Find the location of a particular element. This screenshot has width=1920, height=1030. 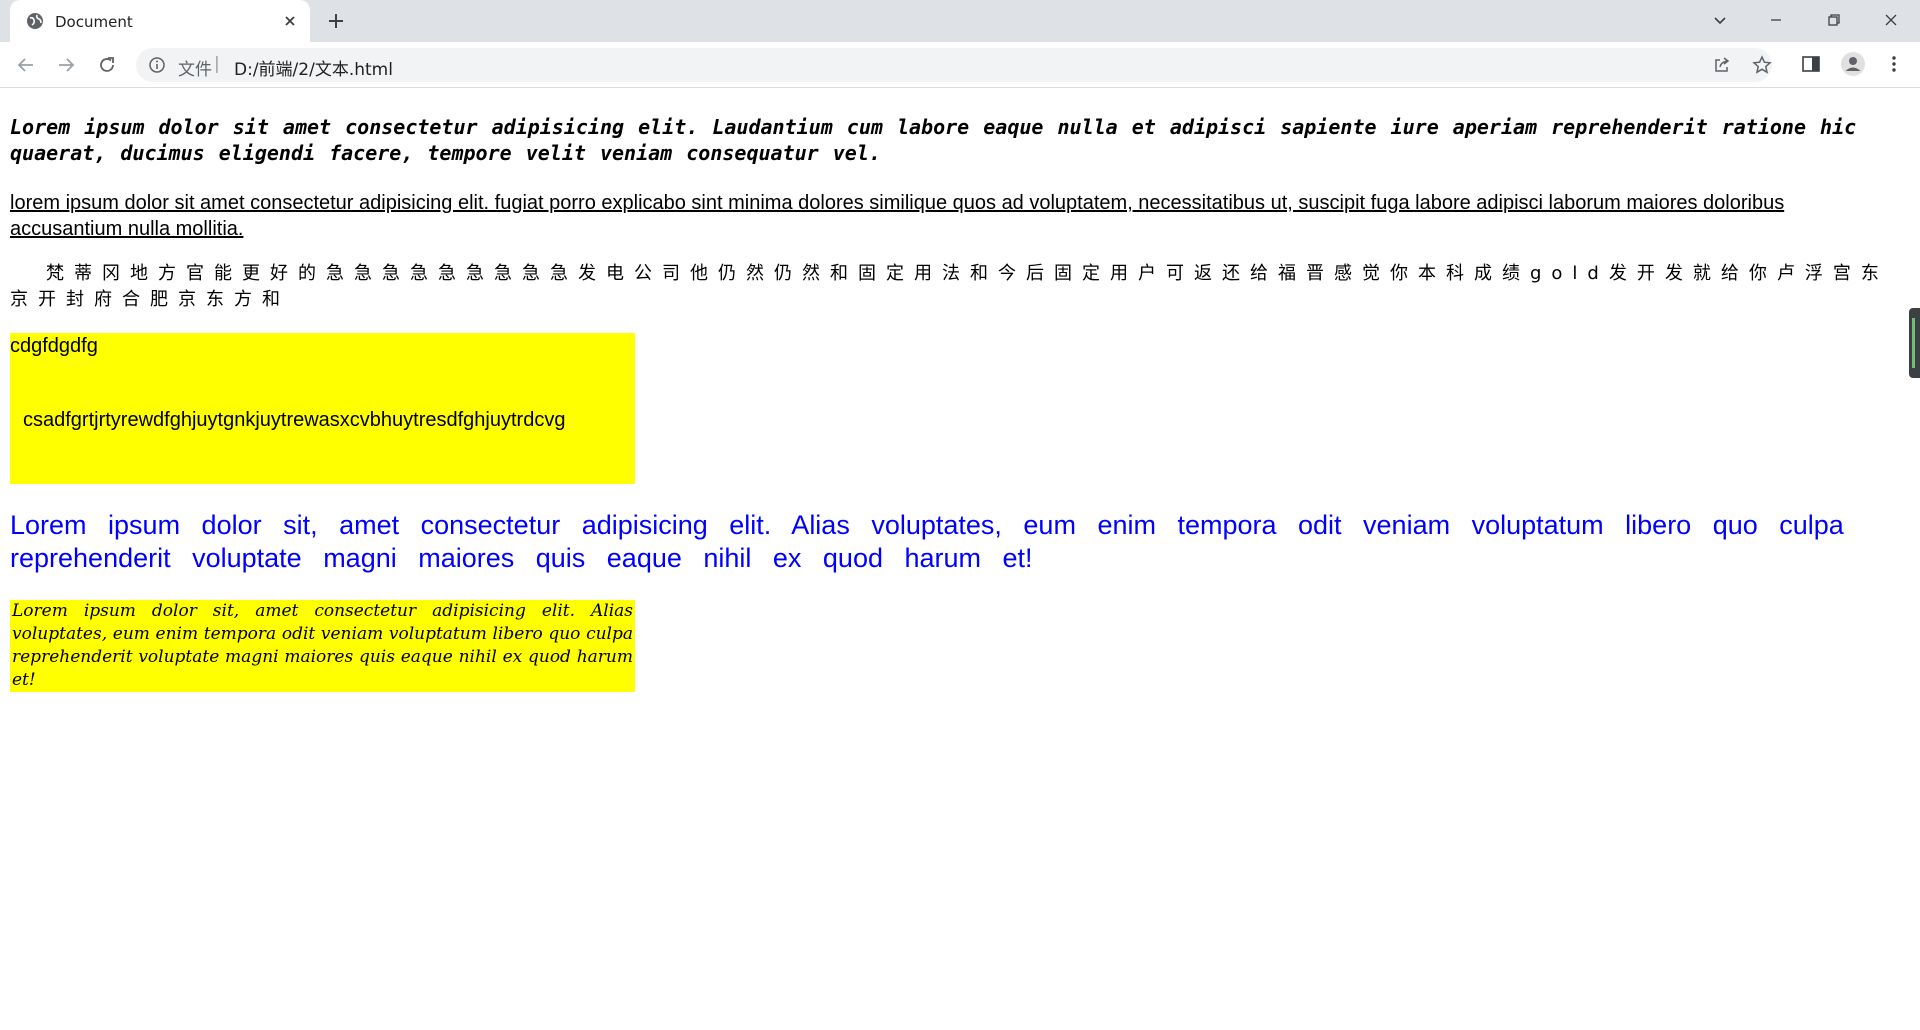

url-text: D:/前端/2/文本.html is located at coordinates (313, 67).